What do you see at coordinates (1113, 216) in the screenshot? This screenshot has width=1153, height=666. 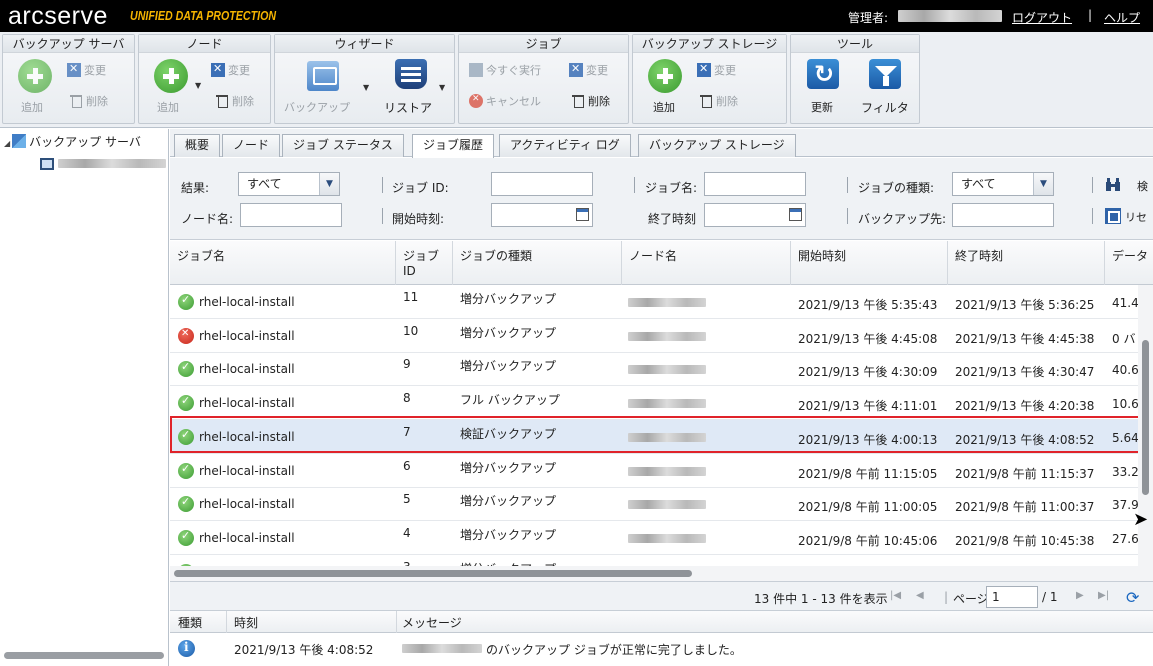 I see `reset-icon` at bounding box center [1113, 216].